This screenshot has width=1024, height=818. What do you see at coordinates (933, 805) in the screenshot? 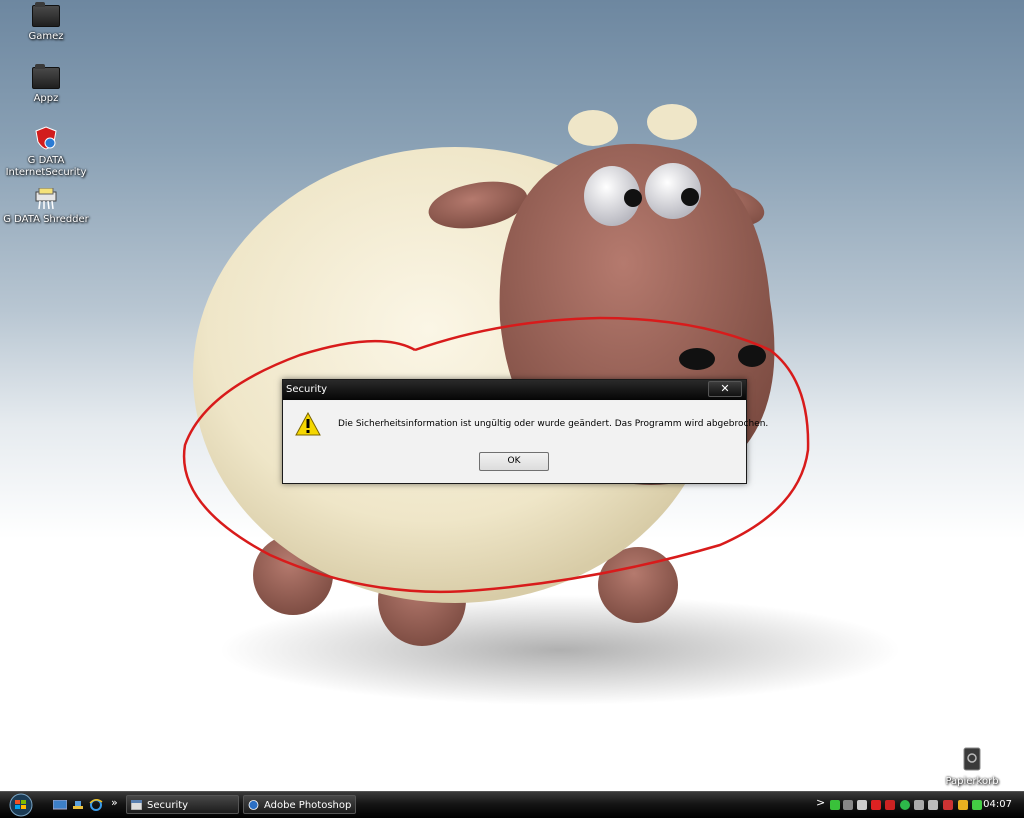
I see `volume-icon` at bounding box center [933, 805].